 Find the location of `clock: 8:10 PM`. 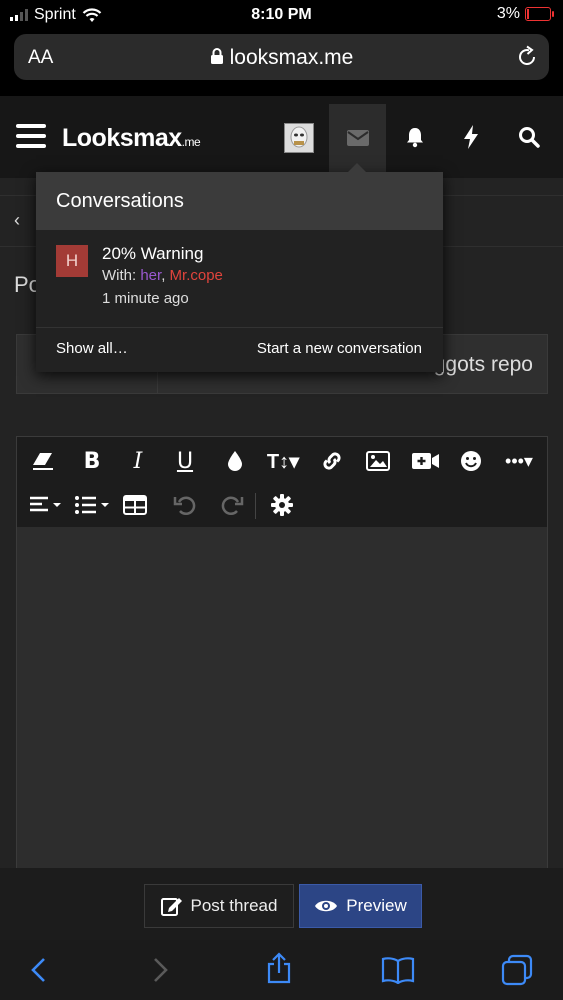

clock: 8:10 PM is located at coordinates (281, 14).